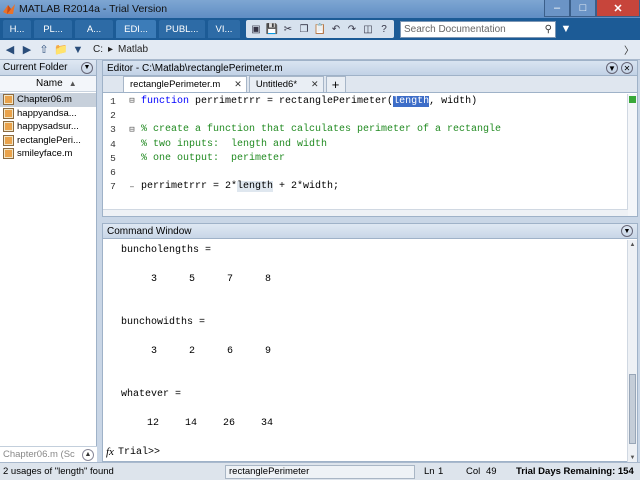  Describe the element at coordinates (151, 394) in the screenshot. I see `output-variable-name: whatever =` at that location.